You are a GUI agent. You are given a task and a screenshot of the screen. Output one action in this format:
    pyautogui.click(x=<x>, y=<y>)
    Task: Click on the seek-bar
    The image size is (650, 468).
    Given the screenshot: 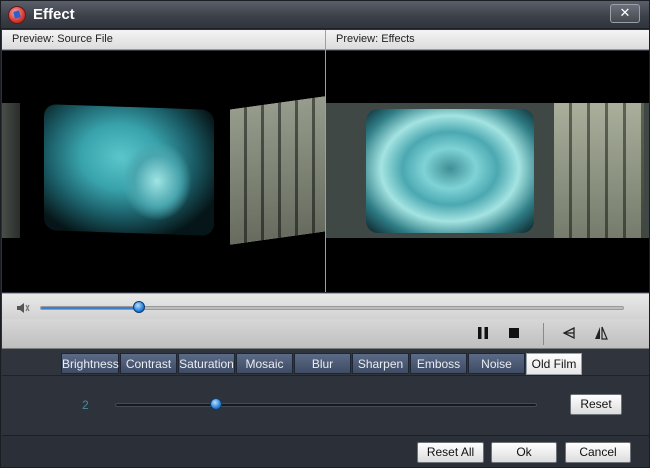 What is the action you would take?
    pyautogui.click(x=325, y=306)
    